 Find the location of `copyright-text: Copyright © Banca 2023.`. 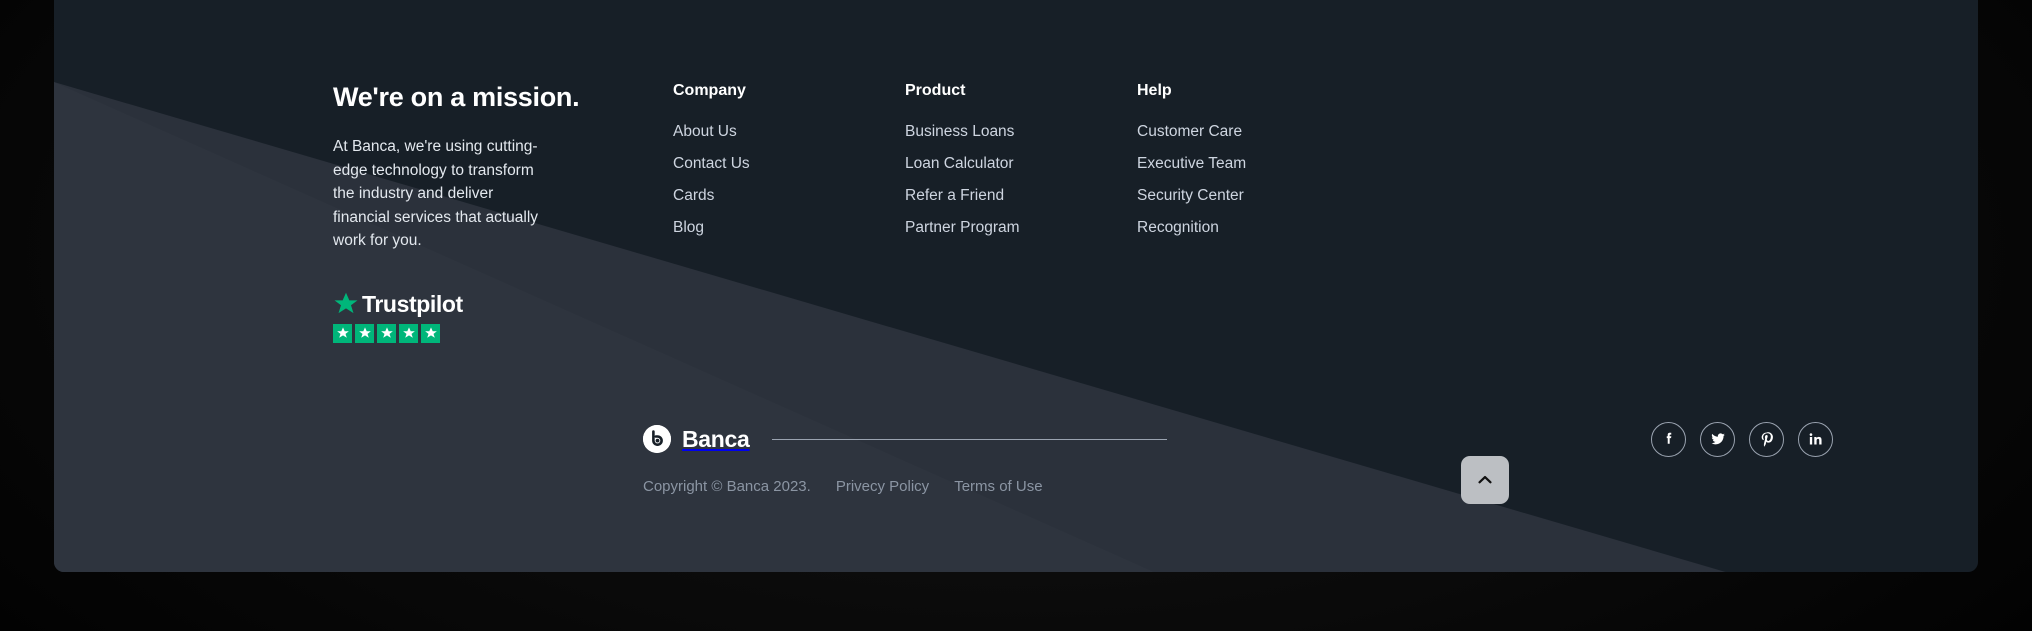

copyright-text: Copyright © Banca 2023. is located at coordinates (727, 486).